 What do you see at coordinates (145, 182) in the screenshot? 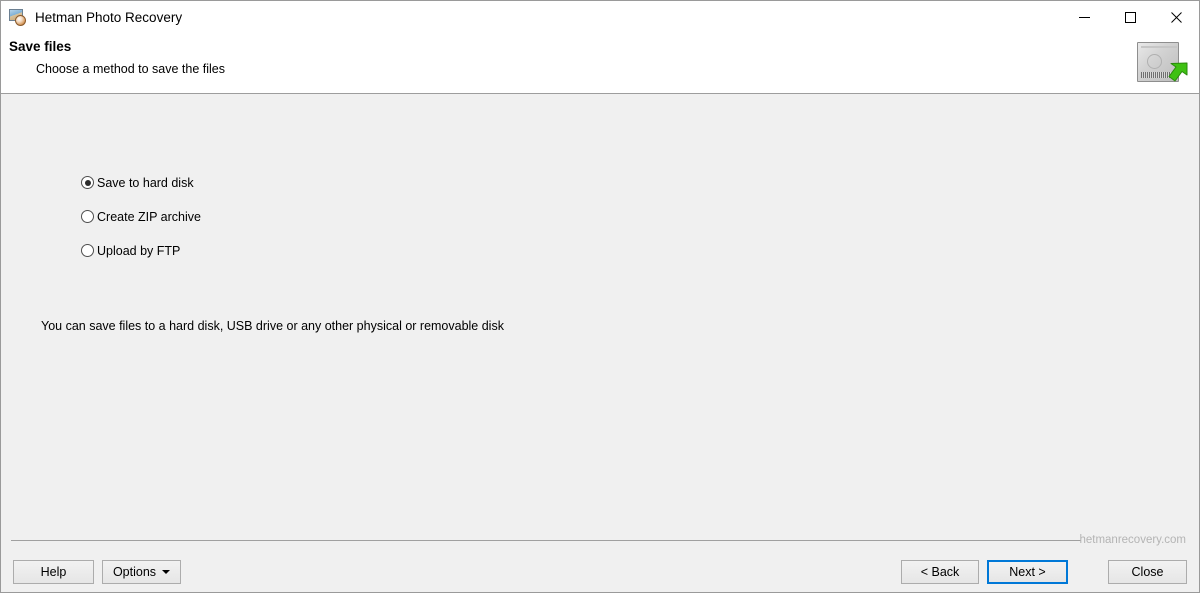
I see `radio-label: Save to hard disk` at bounding box center [145, 182].